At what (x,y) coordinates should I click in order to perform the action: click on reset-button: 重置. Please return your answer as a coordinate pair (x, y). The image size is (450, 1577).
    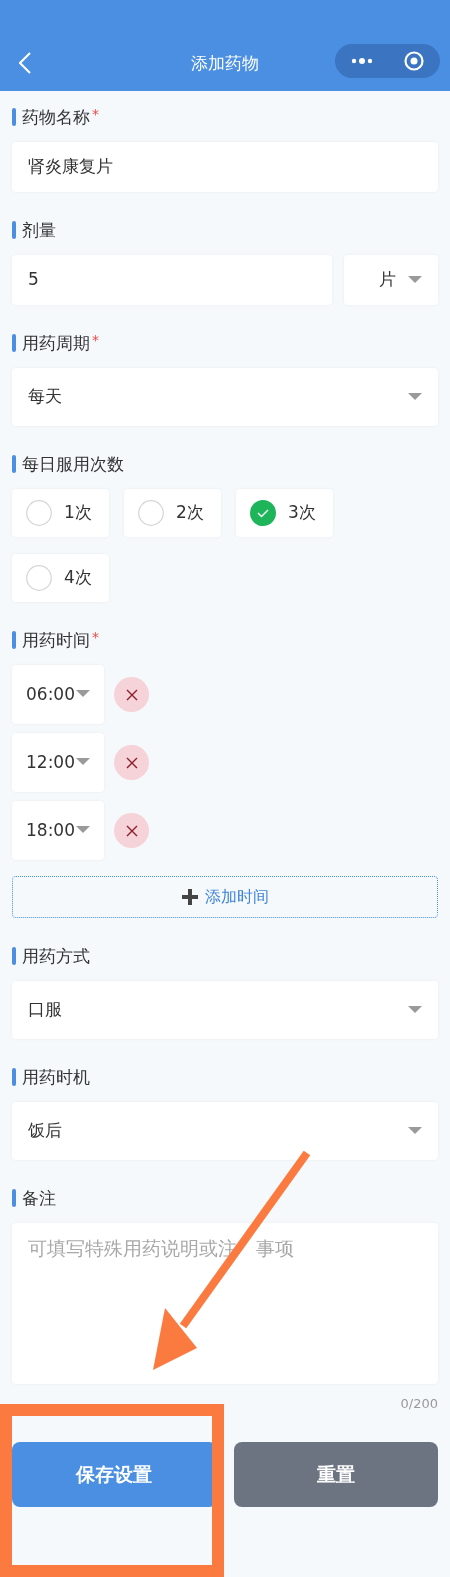
    Looking at the image, I should click on (335, 1474).